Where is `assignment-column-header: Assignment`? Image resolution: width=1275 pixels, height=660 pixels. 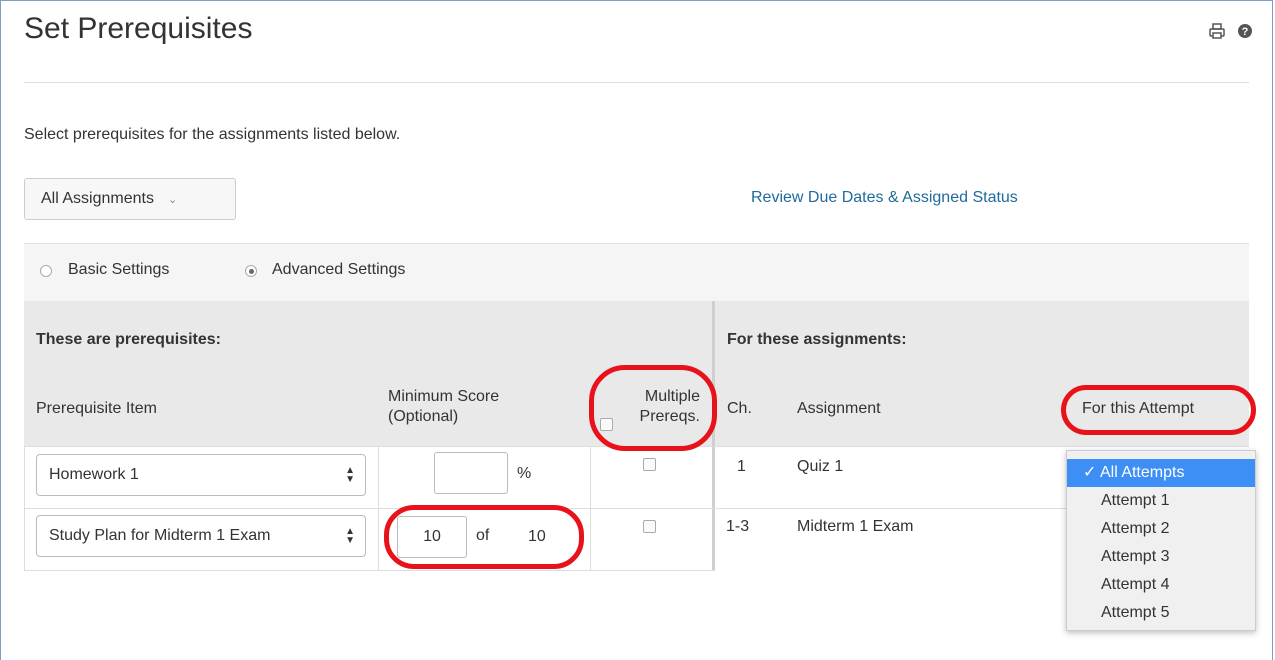
assignment-column-header: Assignment is located at coordinates (839, 408).